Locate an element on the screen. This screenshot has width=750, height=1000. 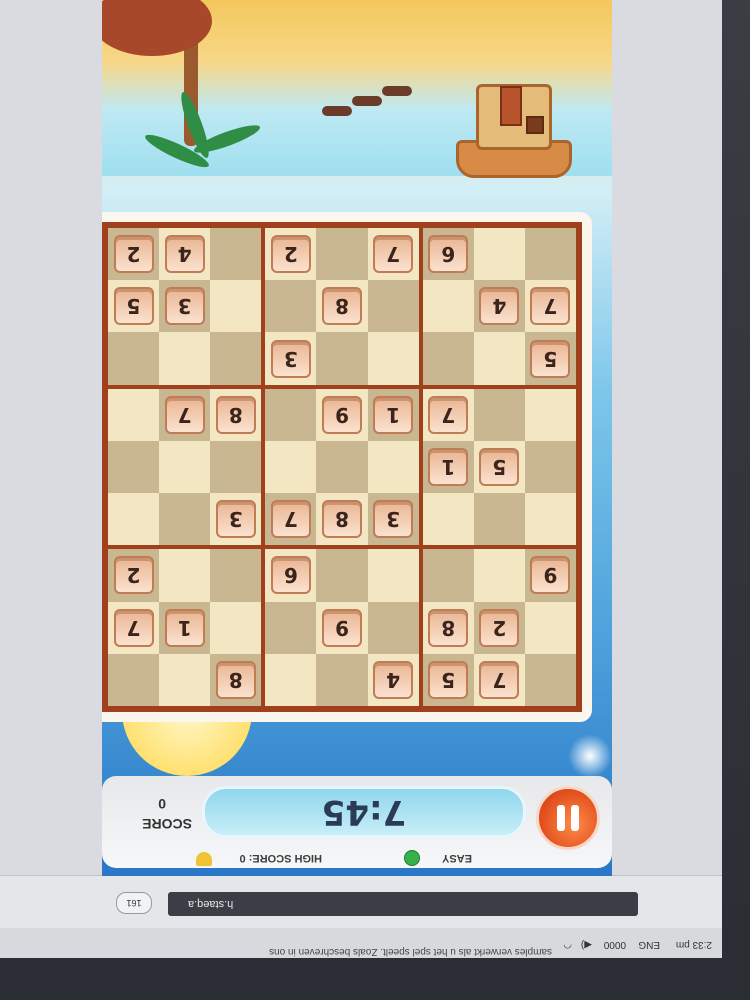
address-field: h.staeq.a is located at coordinates (403, 904).